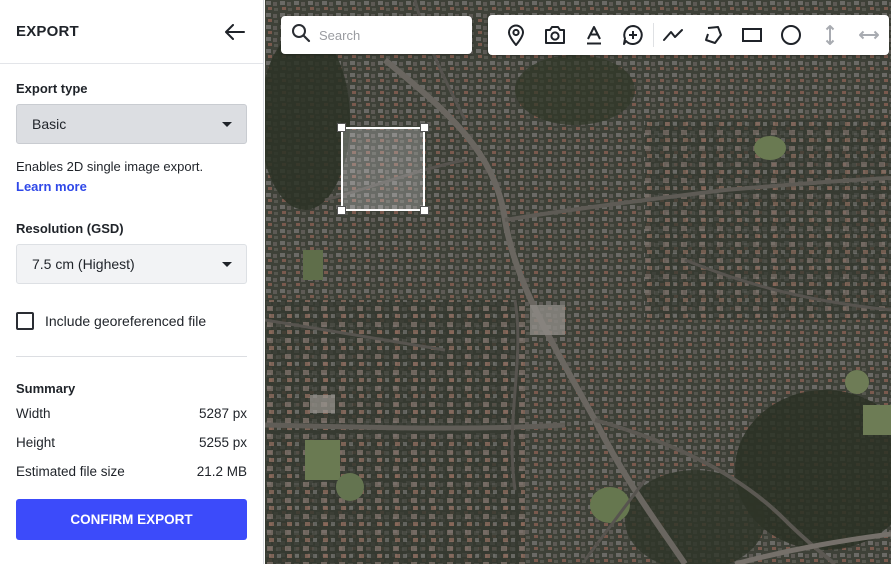  What do you see at coordinates (222, 442) in the screenshot?
I see `summary-value: 5255 px` at bounding box center [222, 442].